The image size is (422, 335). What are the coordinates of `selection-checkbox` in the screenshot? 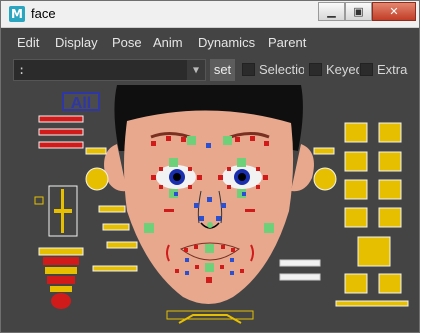 It's located at (248, 69).